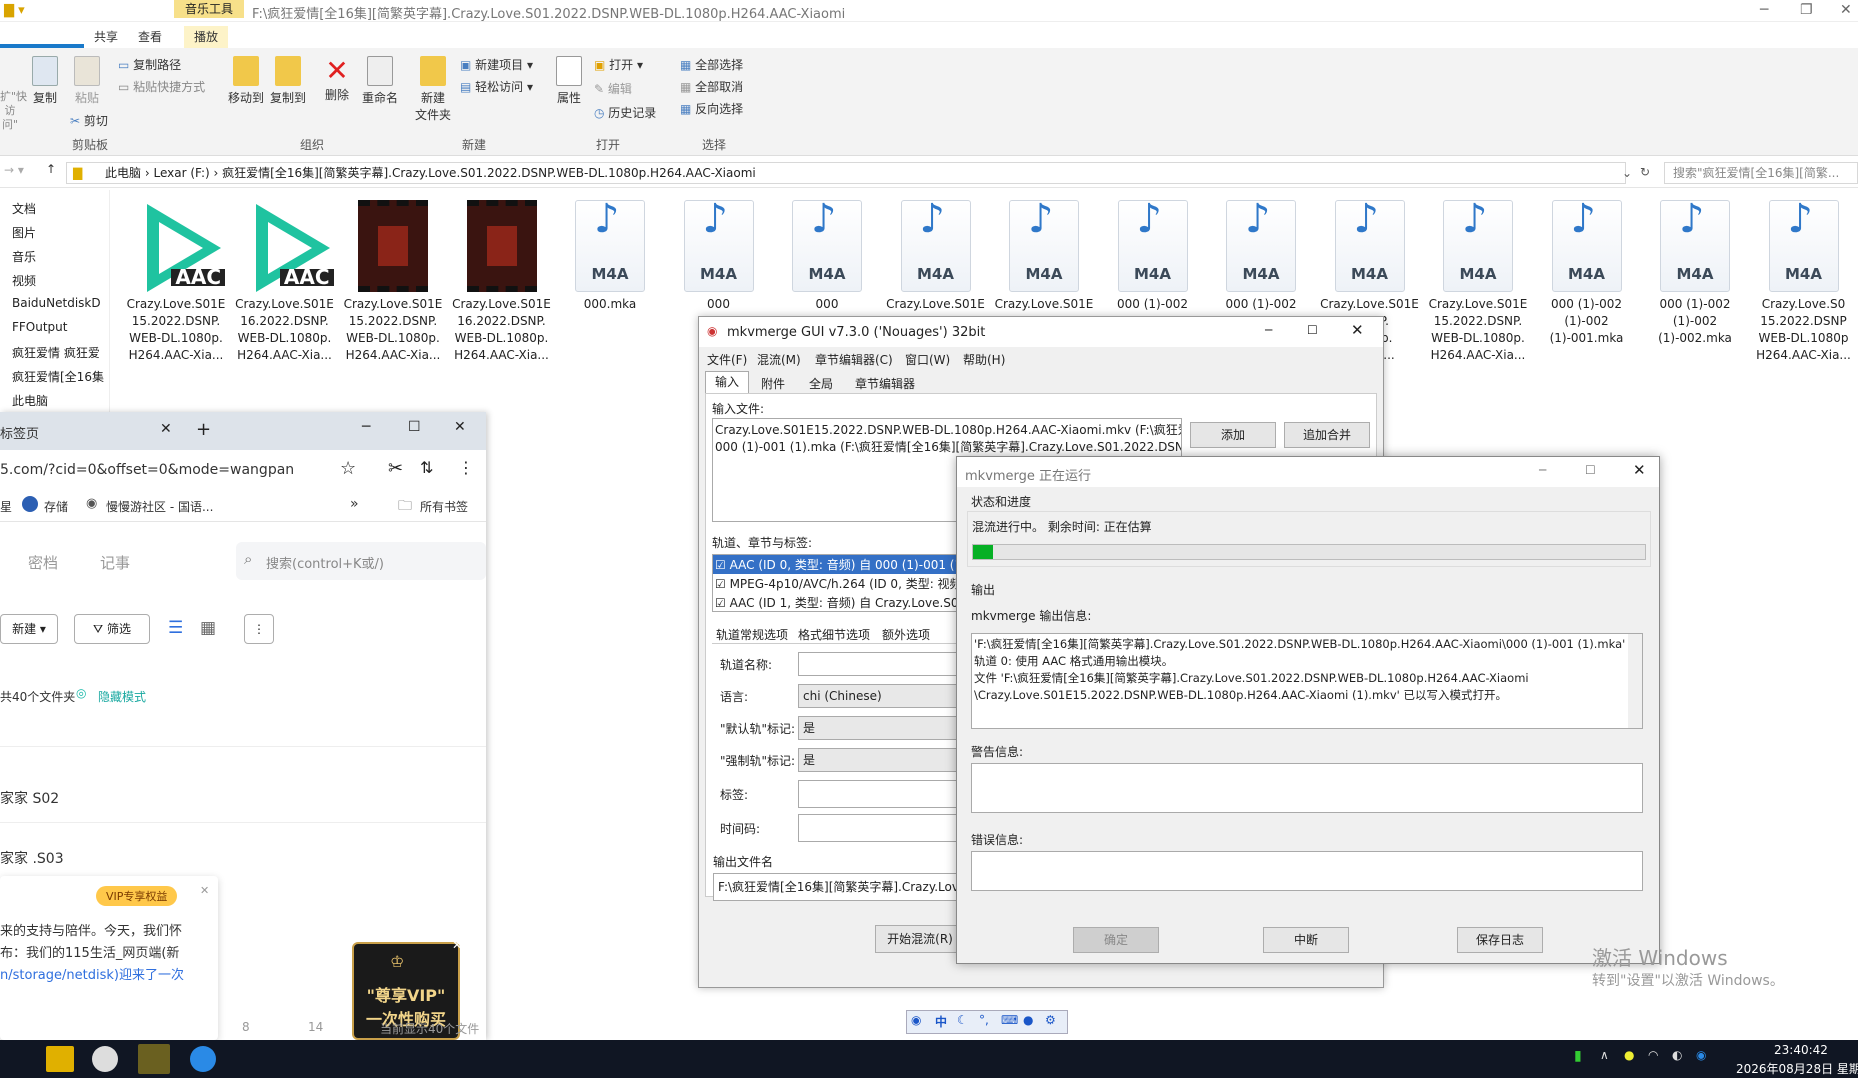  I want to click on folder-row-s03: 家家 .S03, so click(32, 858).